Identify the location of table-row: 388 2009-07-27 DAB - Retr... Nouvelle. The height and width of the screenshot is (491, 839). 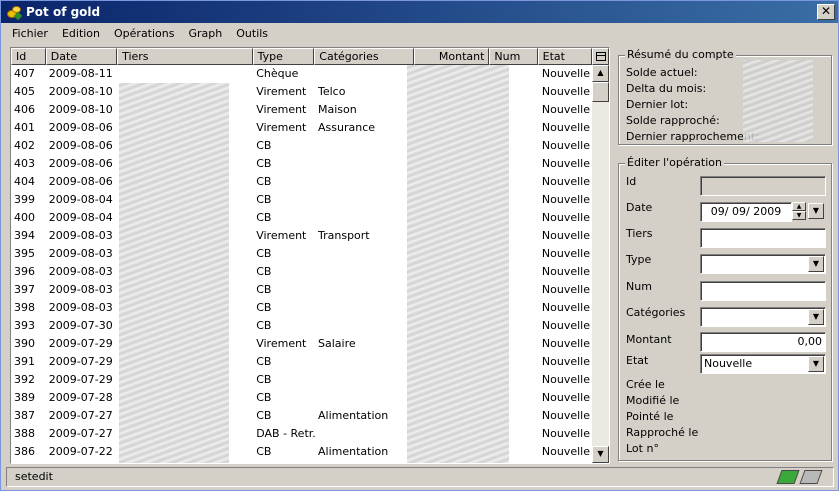
(302, 434).